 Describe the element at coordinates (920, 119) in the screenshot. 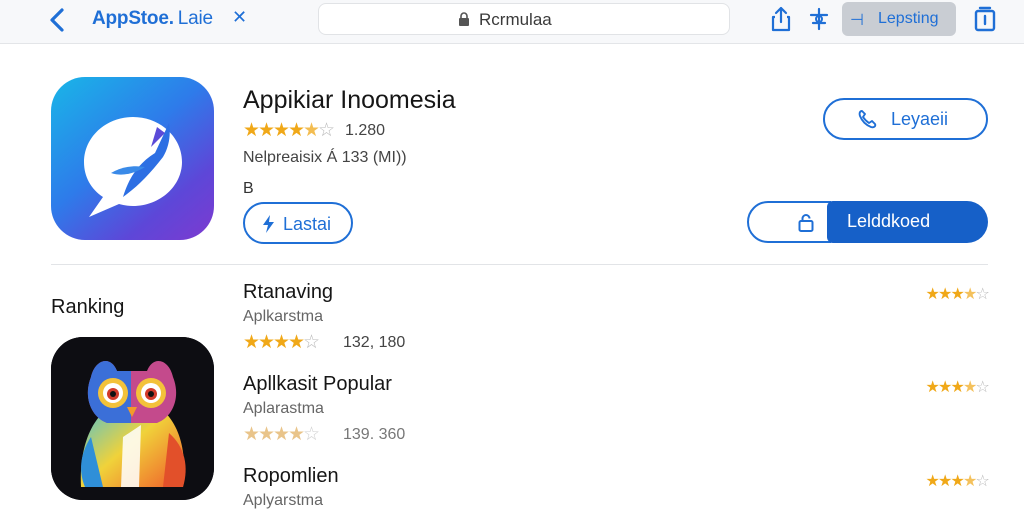

I see `contact-label: Leyaeii` at that location.